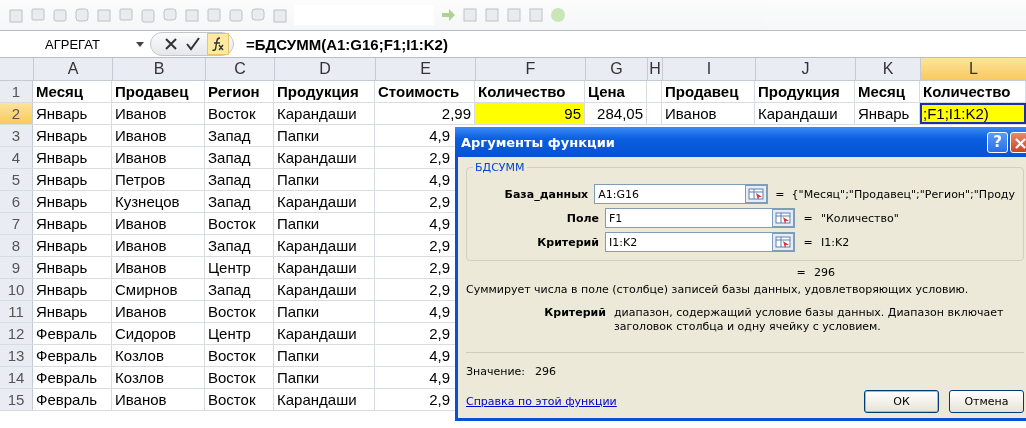 The width and height of the screenshot is (1026, 428). I want to click on dialog-title: Аргументы функции, so click(538, 142).